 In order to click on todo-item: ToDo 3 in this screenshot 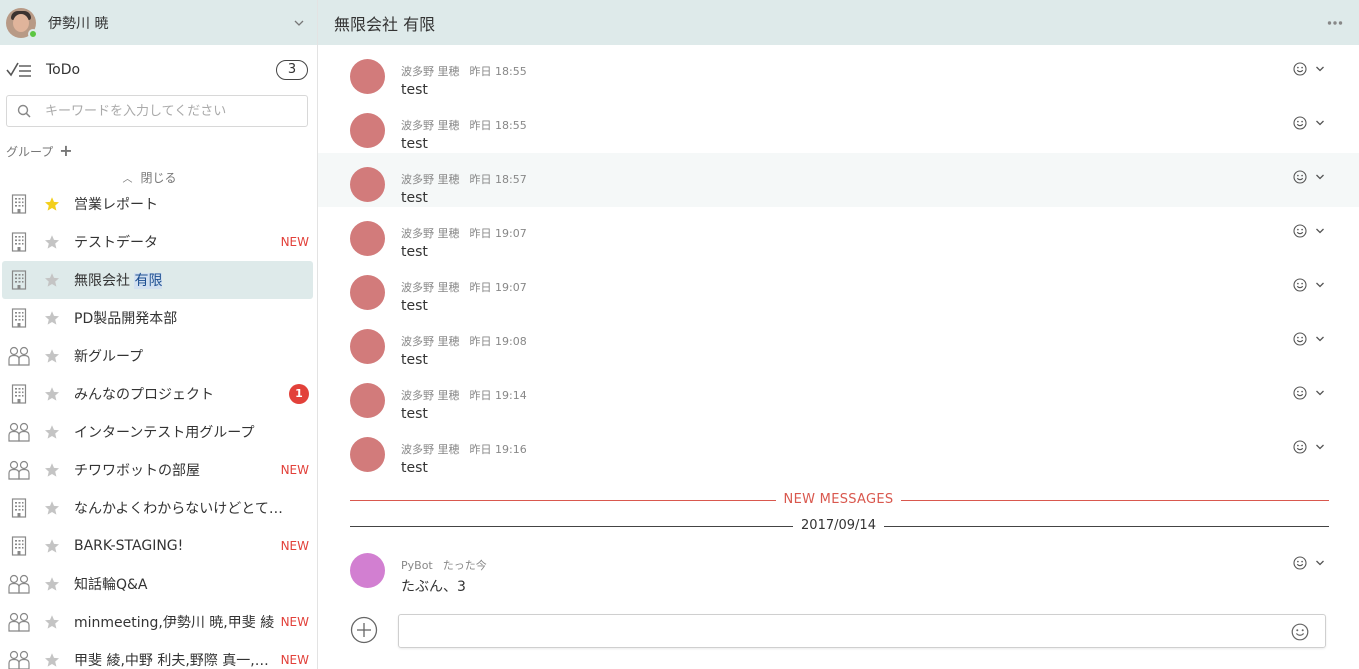, I will do `click(158, 70)`.